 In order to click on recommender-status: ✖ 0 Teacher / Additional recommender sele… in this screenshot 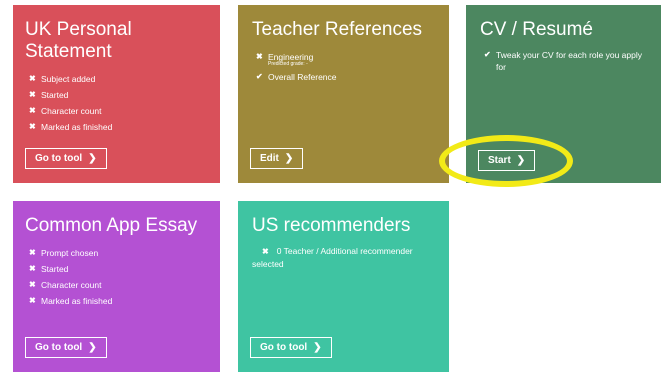, I will do `click(332, 257)`.